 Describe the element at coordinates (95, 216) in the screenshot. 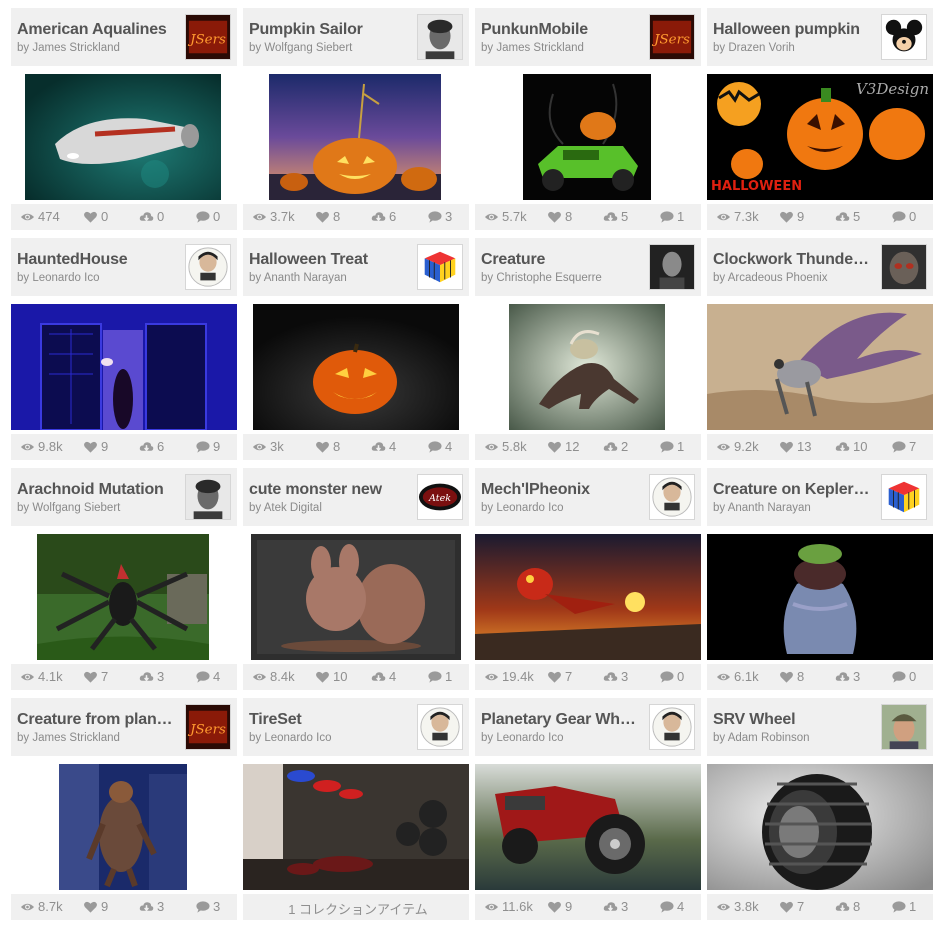

I see `like-button: 0` at that location.